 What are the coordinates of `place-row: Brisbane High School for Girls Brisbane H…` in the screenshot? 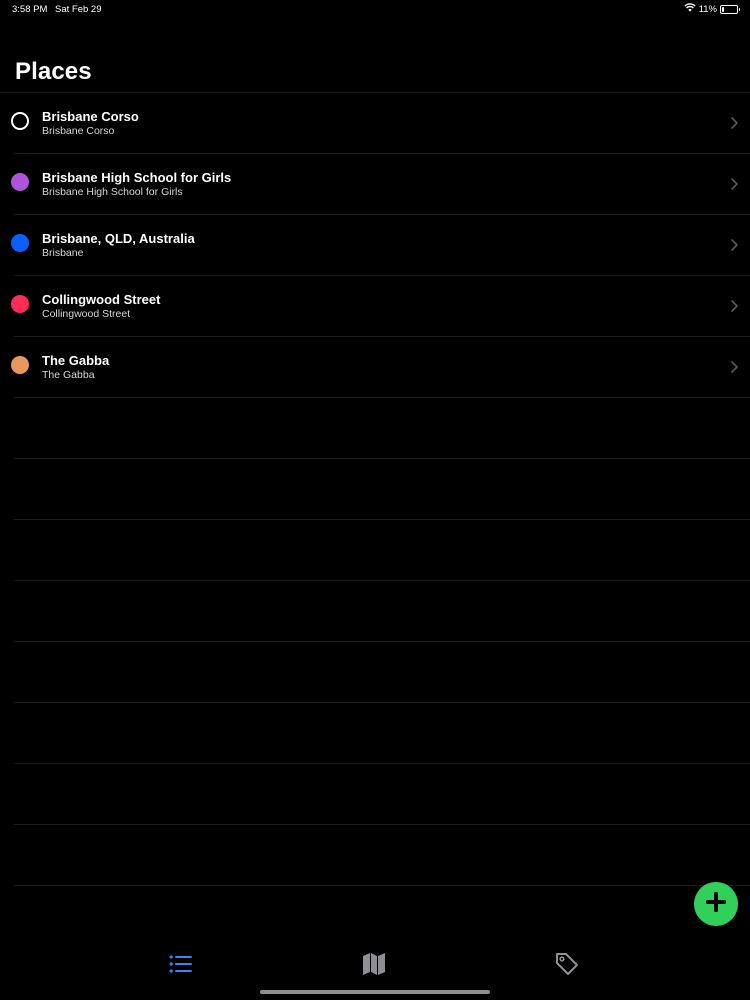 It's located at (380, 184).